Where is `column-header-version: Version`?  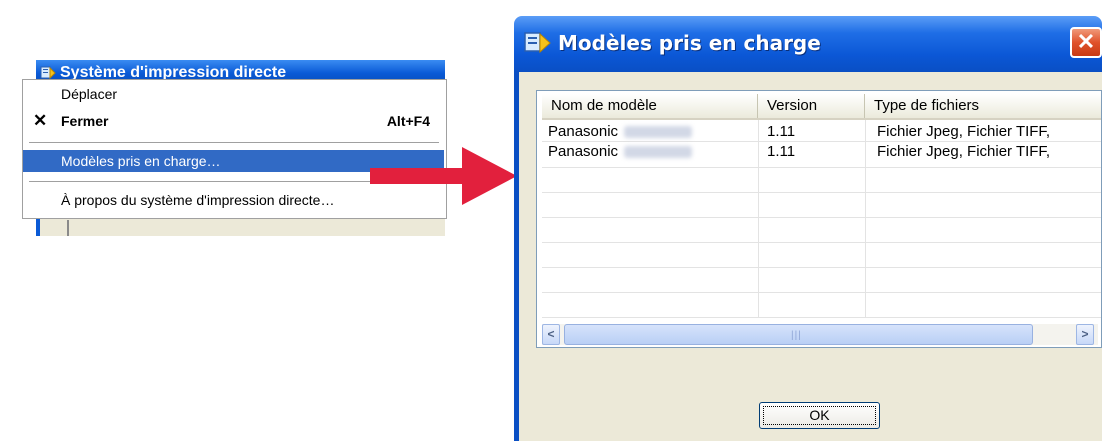 column-header-version: Version is located at coordinates (811, 106).